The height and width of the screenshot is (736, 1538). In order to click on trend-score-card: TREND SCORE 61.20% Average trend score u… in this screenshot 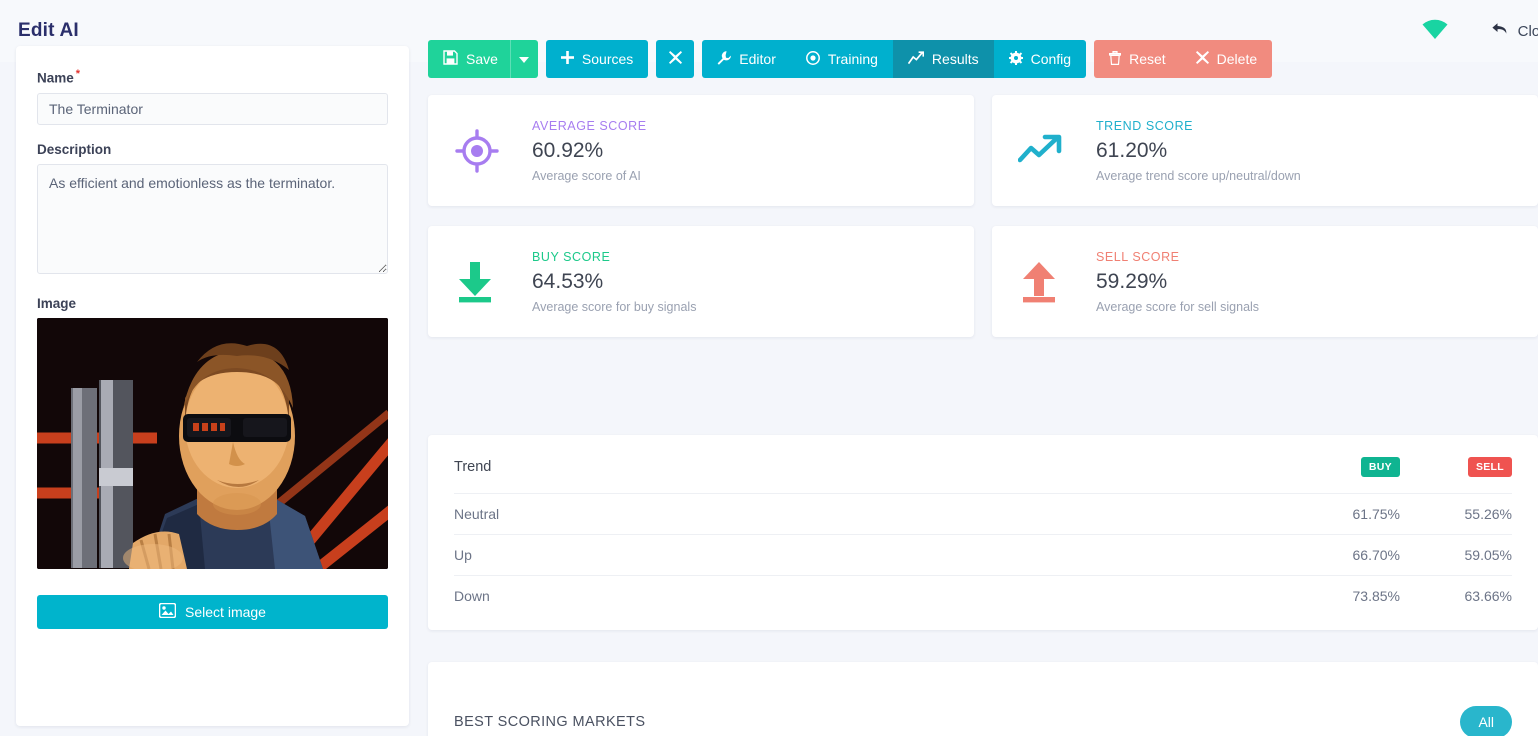, I will do `click(1265, 150)`.